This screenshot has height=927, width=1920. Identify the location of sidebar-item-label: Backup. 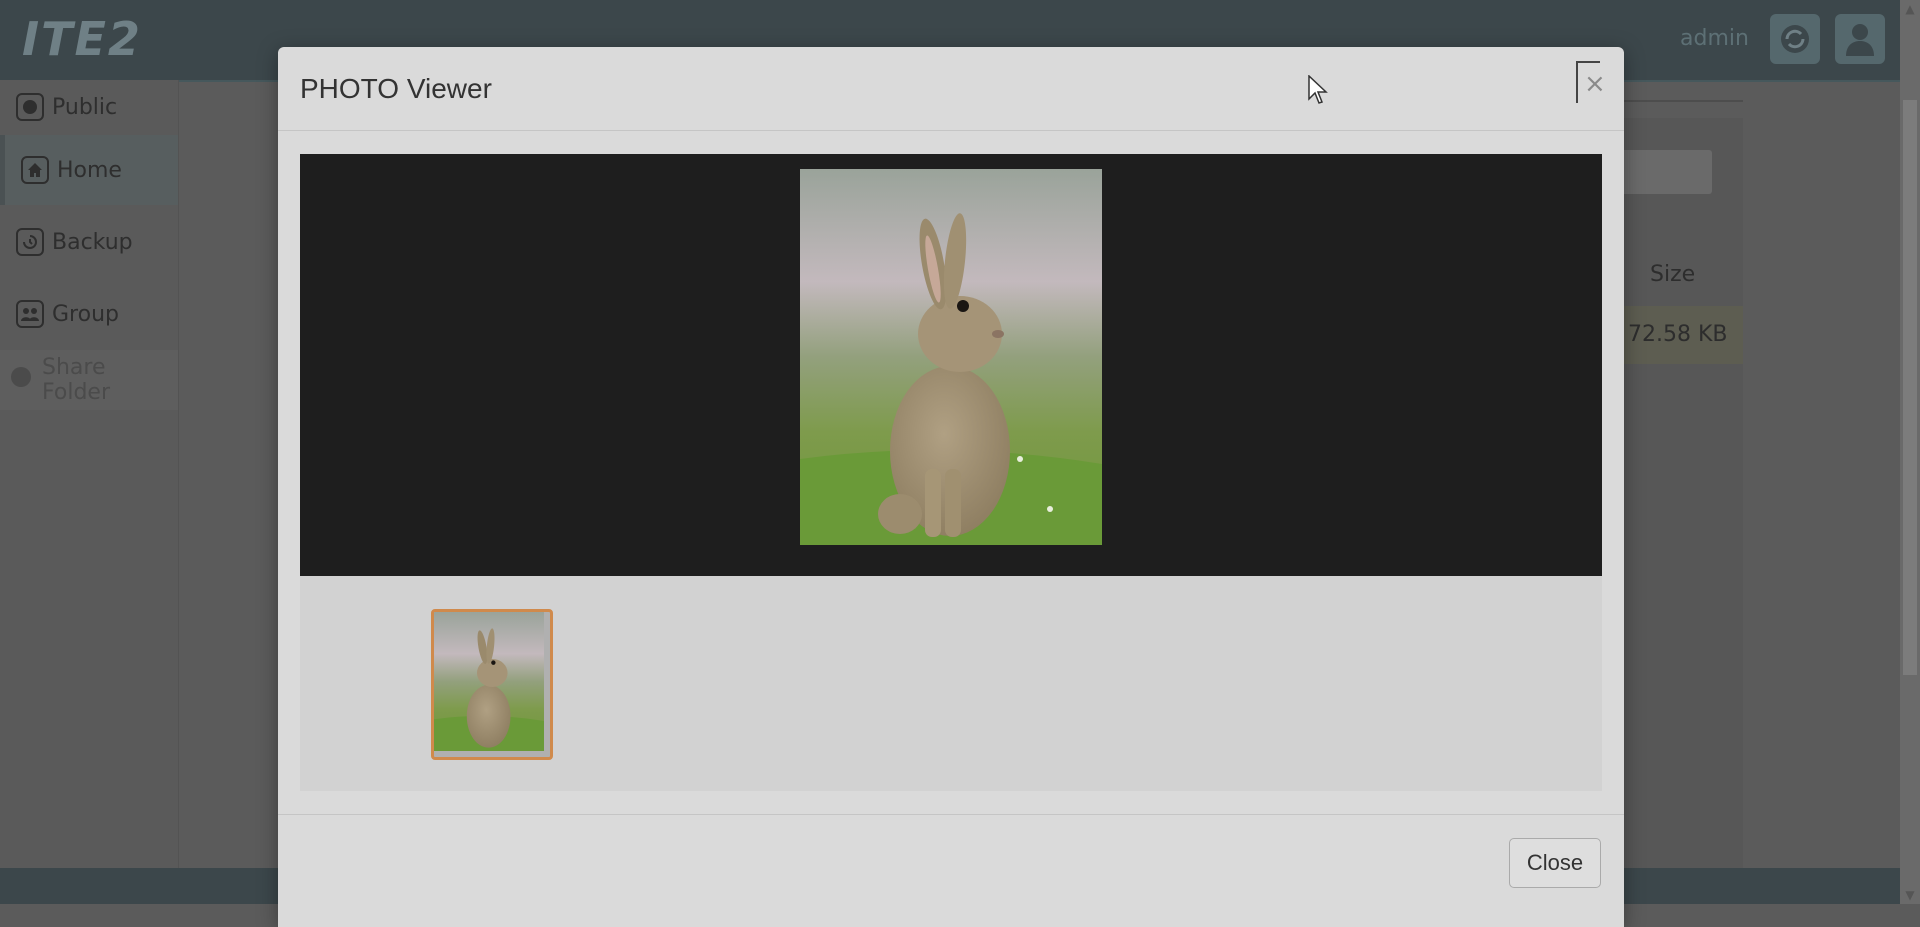
(92, 242).